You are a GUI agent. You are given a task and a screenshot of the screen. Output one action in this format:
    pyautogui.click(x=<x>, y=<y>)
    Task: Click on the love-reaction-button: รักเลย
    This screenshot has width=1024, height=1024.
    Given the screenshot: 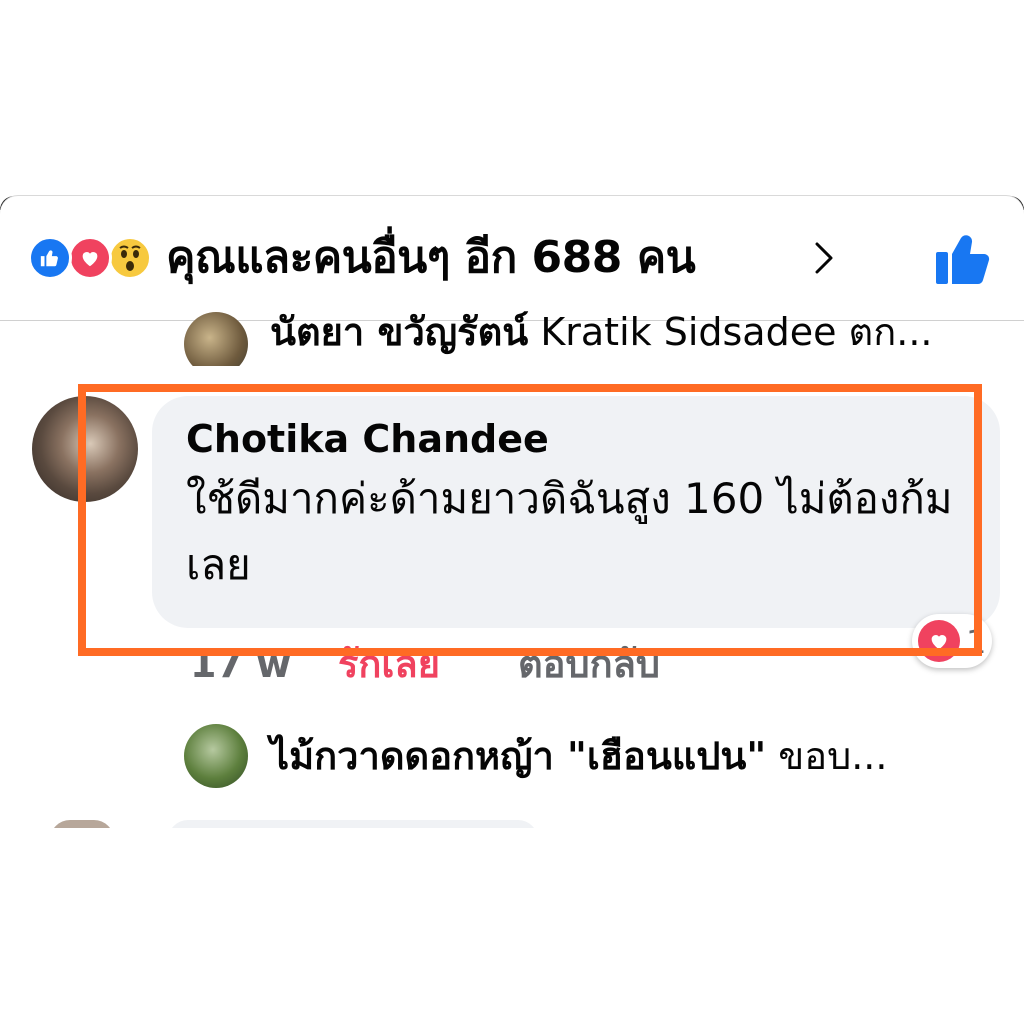 What is the action you would take?
    pyautogui.click(x=389, y=663)
    